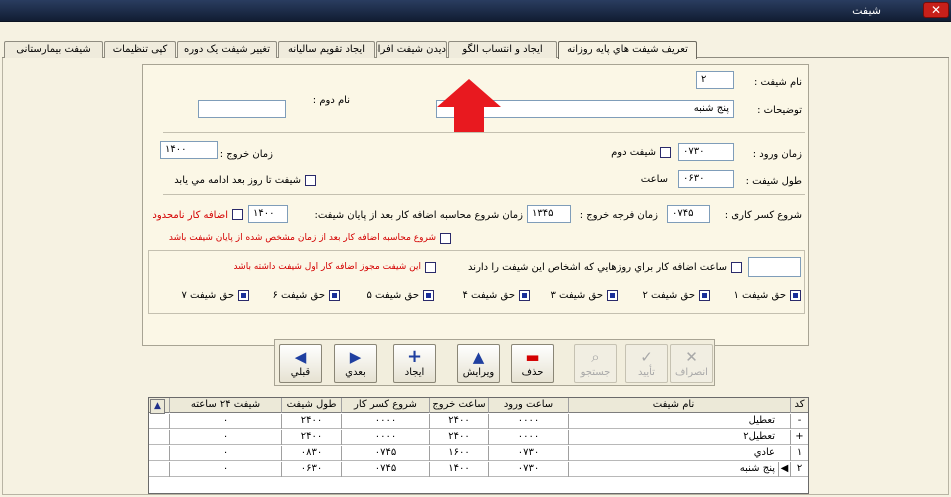 The height and width of the screenshot is (497, 951). Describe the element at coordinates (668, 295) in the screenshot. I see `shift-right-2-label: حق شيفت ٢` at that location.